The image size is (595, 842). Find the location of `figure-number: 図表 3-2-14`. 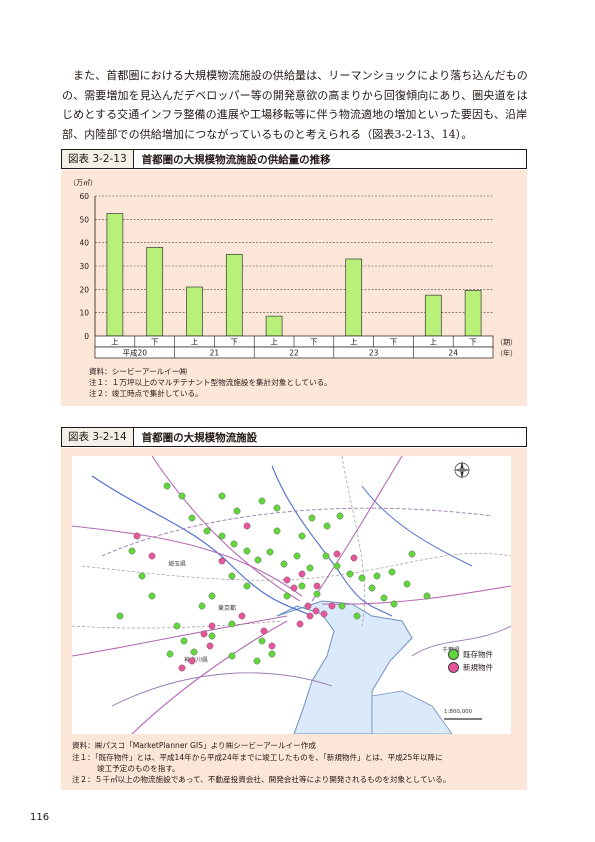

figure-number: 図表 3-2-14 is located at coordinates (98, 437).